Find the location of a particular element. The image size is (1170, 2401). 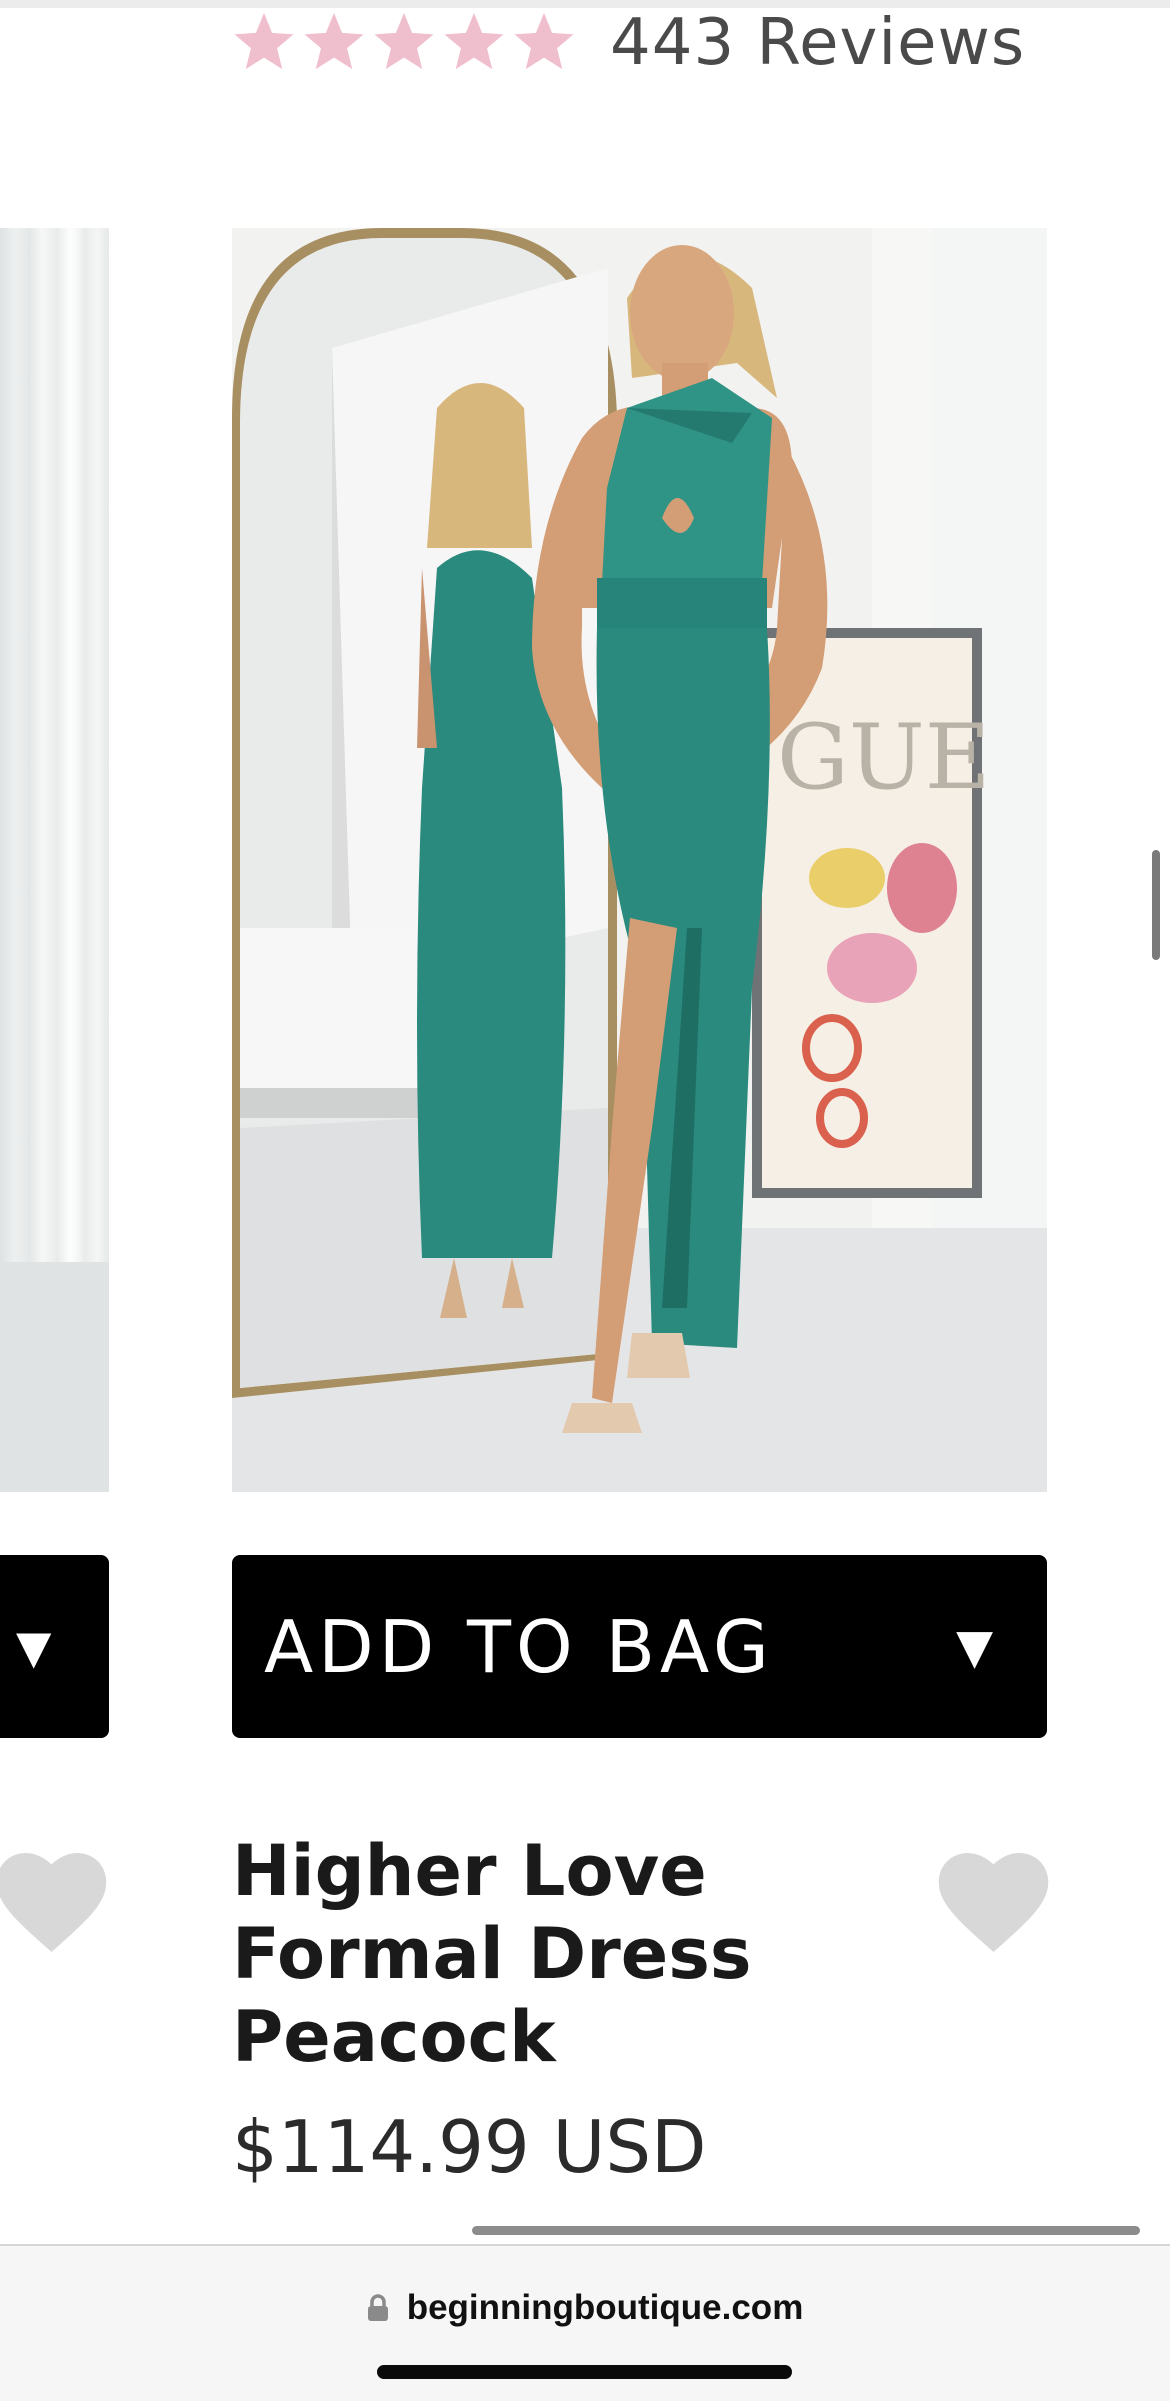

product-title: Higher Love Formal Dress Peacock is located at coordinates (512, 1954).